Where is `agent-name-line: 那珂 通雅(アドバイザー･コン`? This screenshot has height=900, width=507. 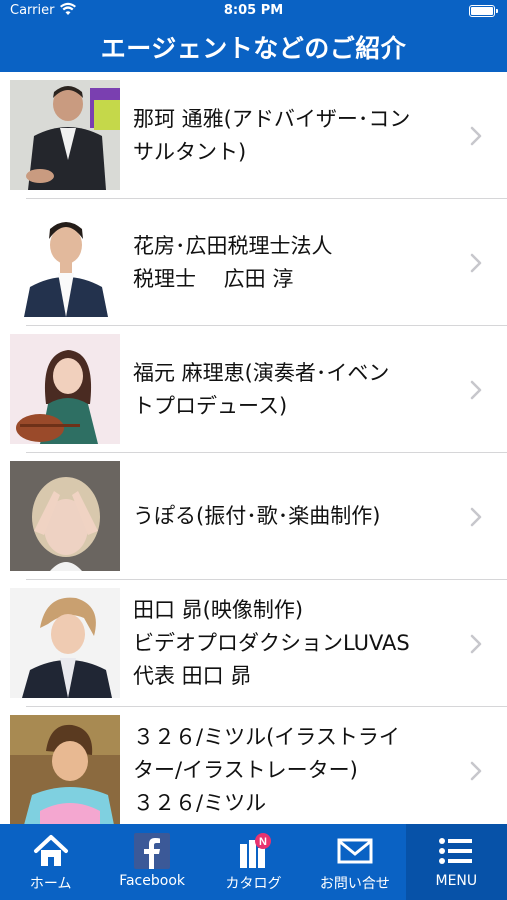 agent-name-line: 那珂 通雅(アドバイザー･コン is located at coordinates (272, 118).